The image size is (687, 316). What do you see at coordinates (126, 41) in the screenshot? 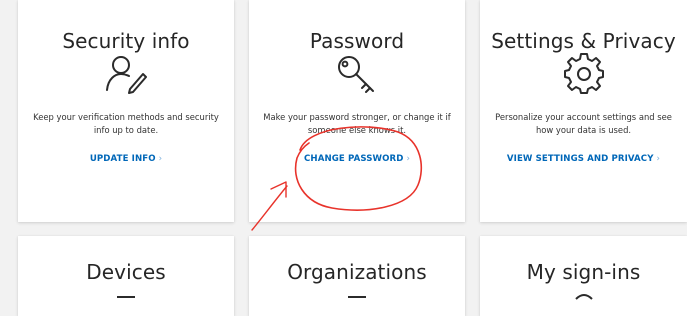
I see `security-info-title: Security info` at bounding box center [126, 41].